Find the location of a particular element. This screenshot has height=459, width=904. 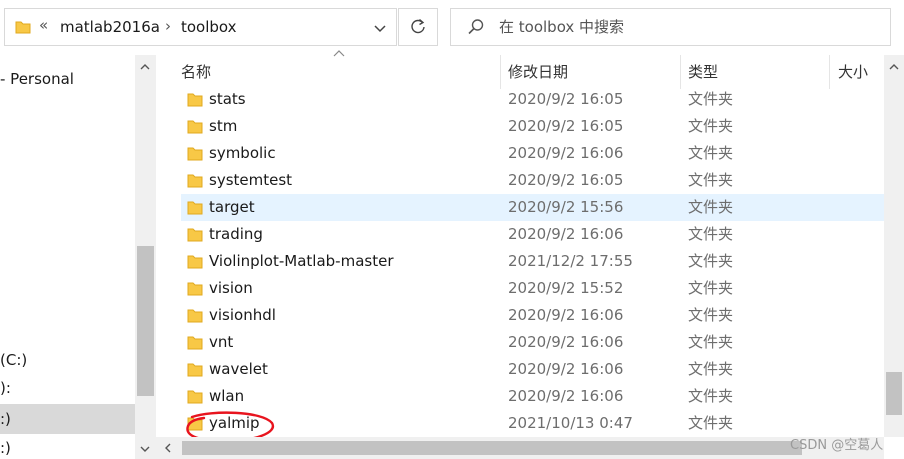

file-row-systemtest: systemtest 2020/9/2 16:05 文件夹 is located at coordinates (532, 180).